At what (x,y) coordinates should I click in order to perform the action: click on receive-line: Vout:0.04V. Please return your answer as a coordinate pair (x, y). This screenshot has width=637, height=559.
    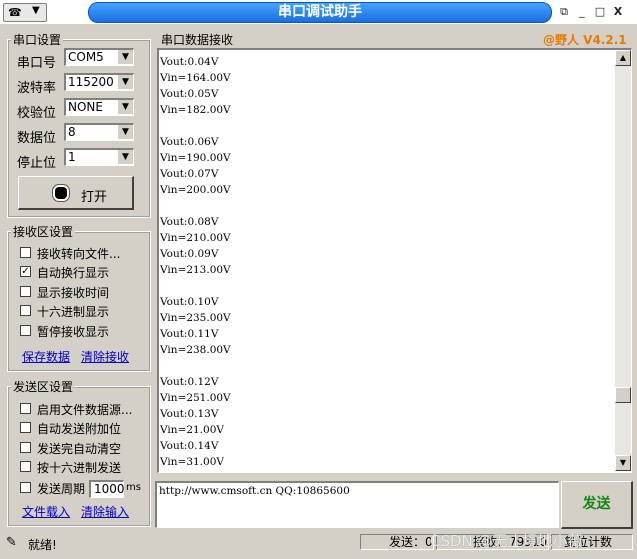
    Looking at the image, I should click on (189, 62).